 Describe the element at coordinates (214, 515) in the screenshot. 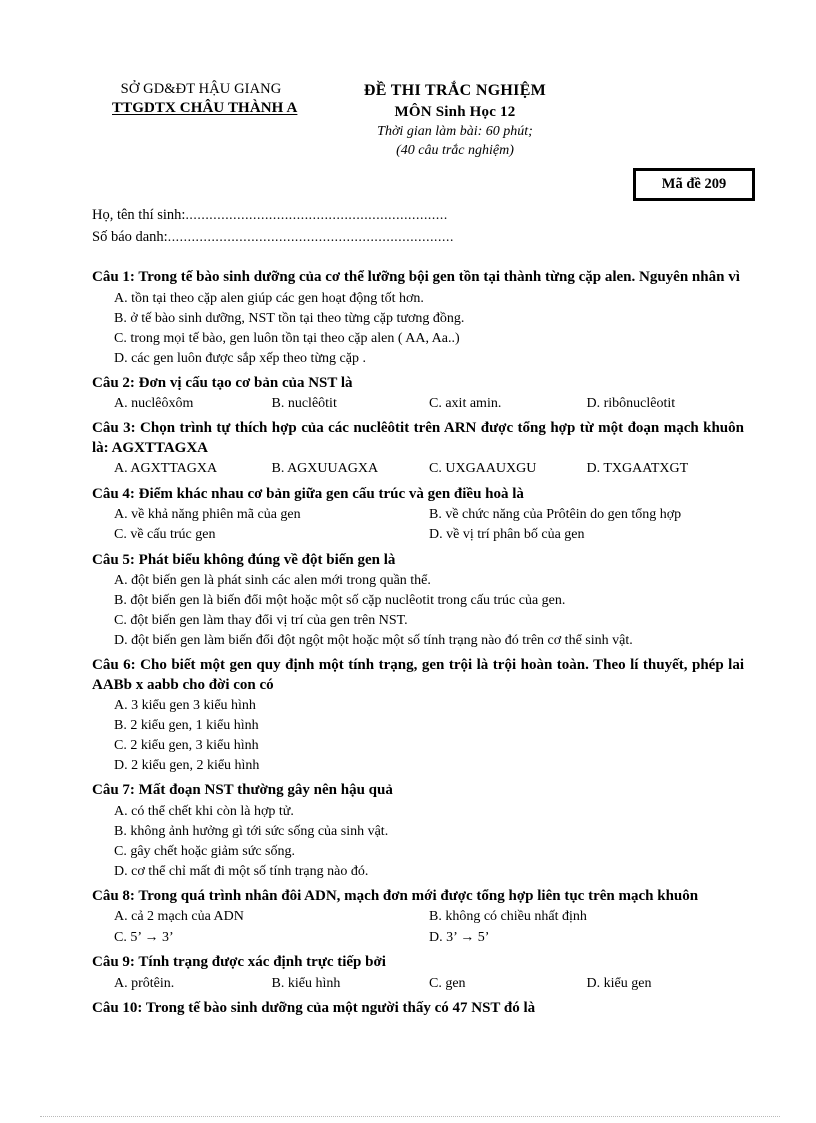

I see `option-text: về khả năng phiên mã của gen` at that location.